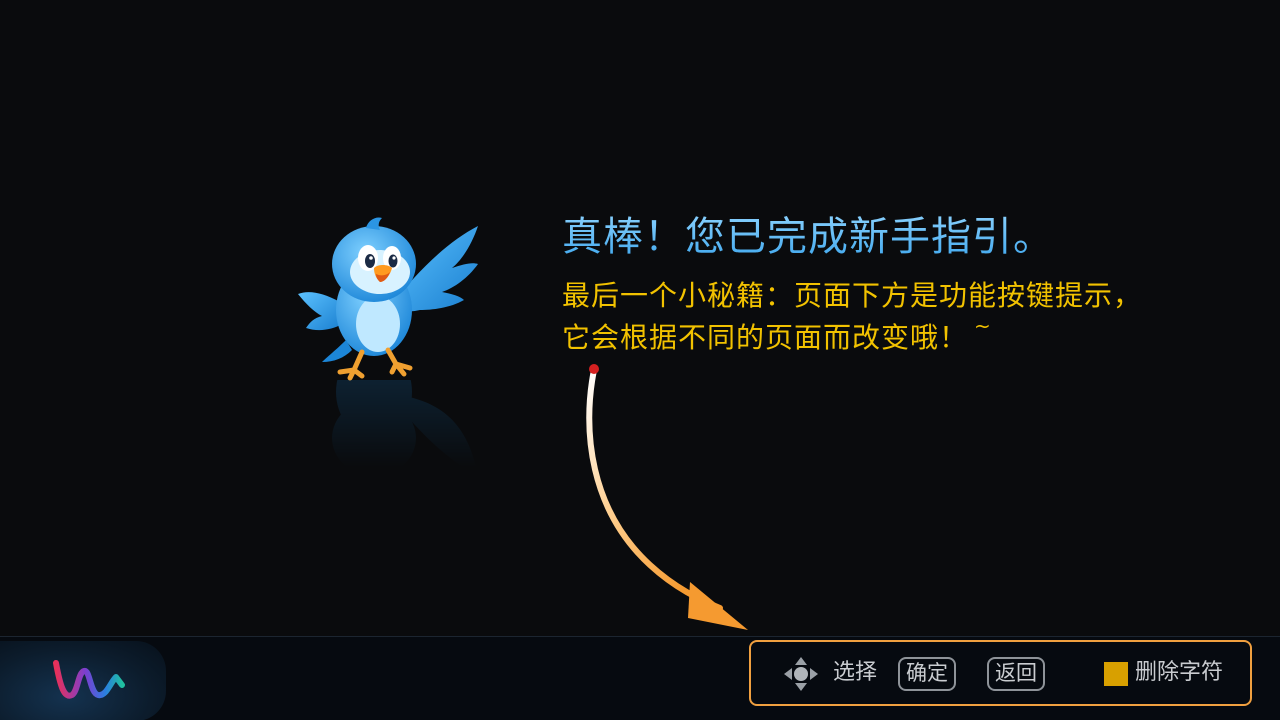 The image size is (1280, 720). I want to click on tip-tilde: ~, so click(983, 326).